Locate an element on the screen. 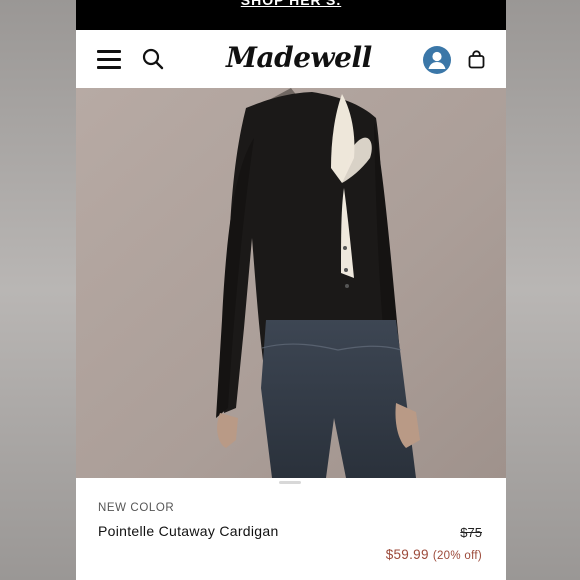 Image resolution: width=580 pixels, height=580 pixels. background-left is located at coordinates (38, 290).